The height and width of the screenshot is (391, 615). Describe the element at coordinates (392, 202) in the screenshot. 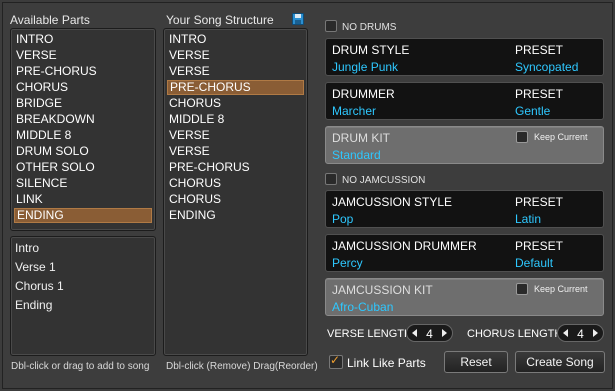

I see `jamcussion-style-label: JAMCUSSION STYLE` at that location.